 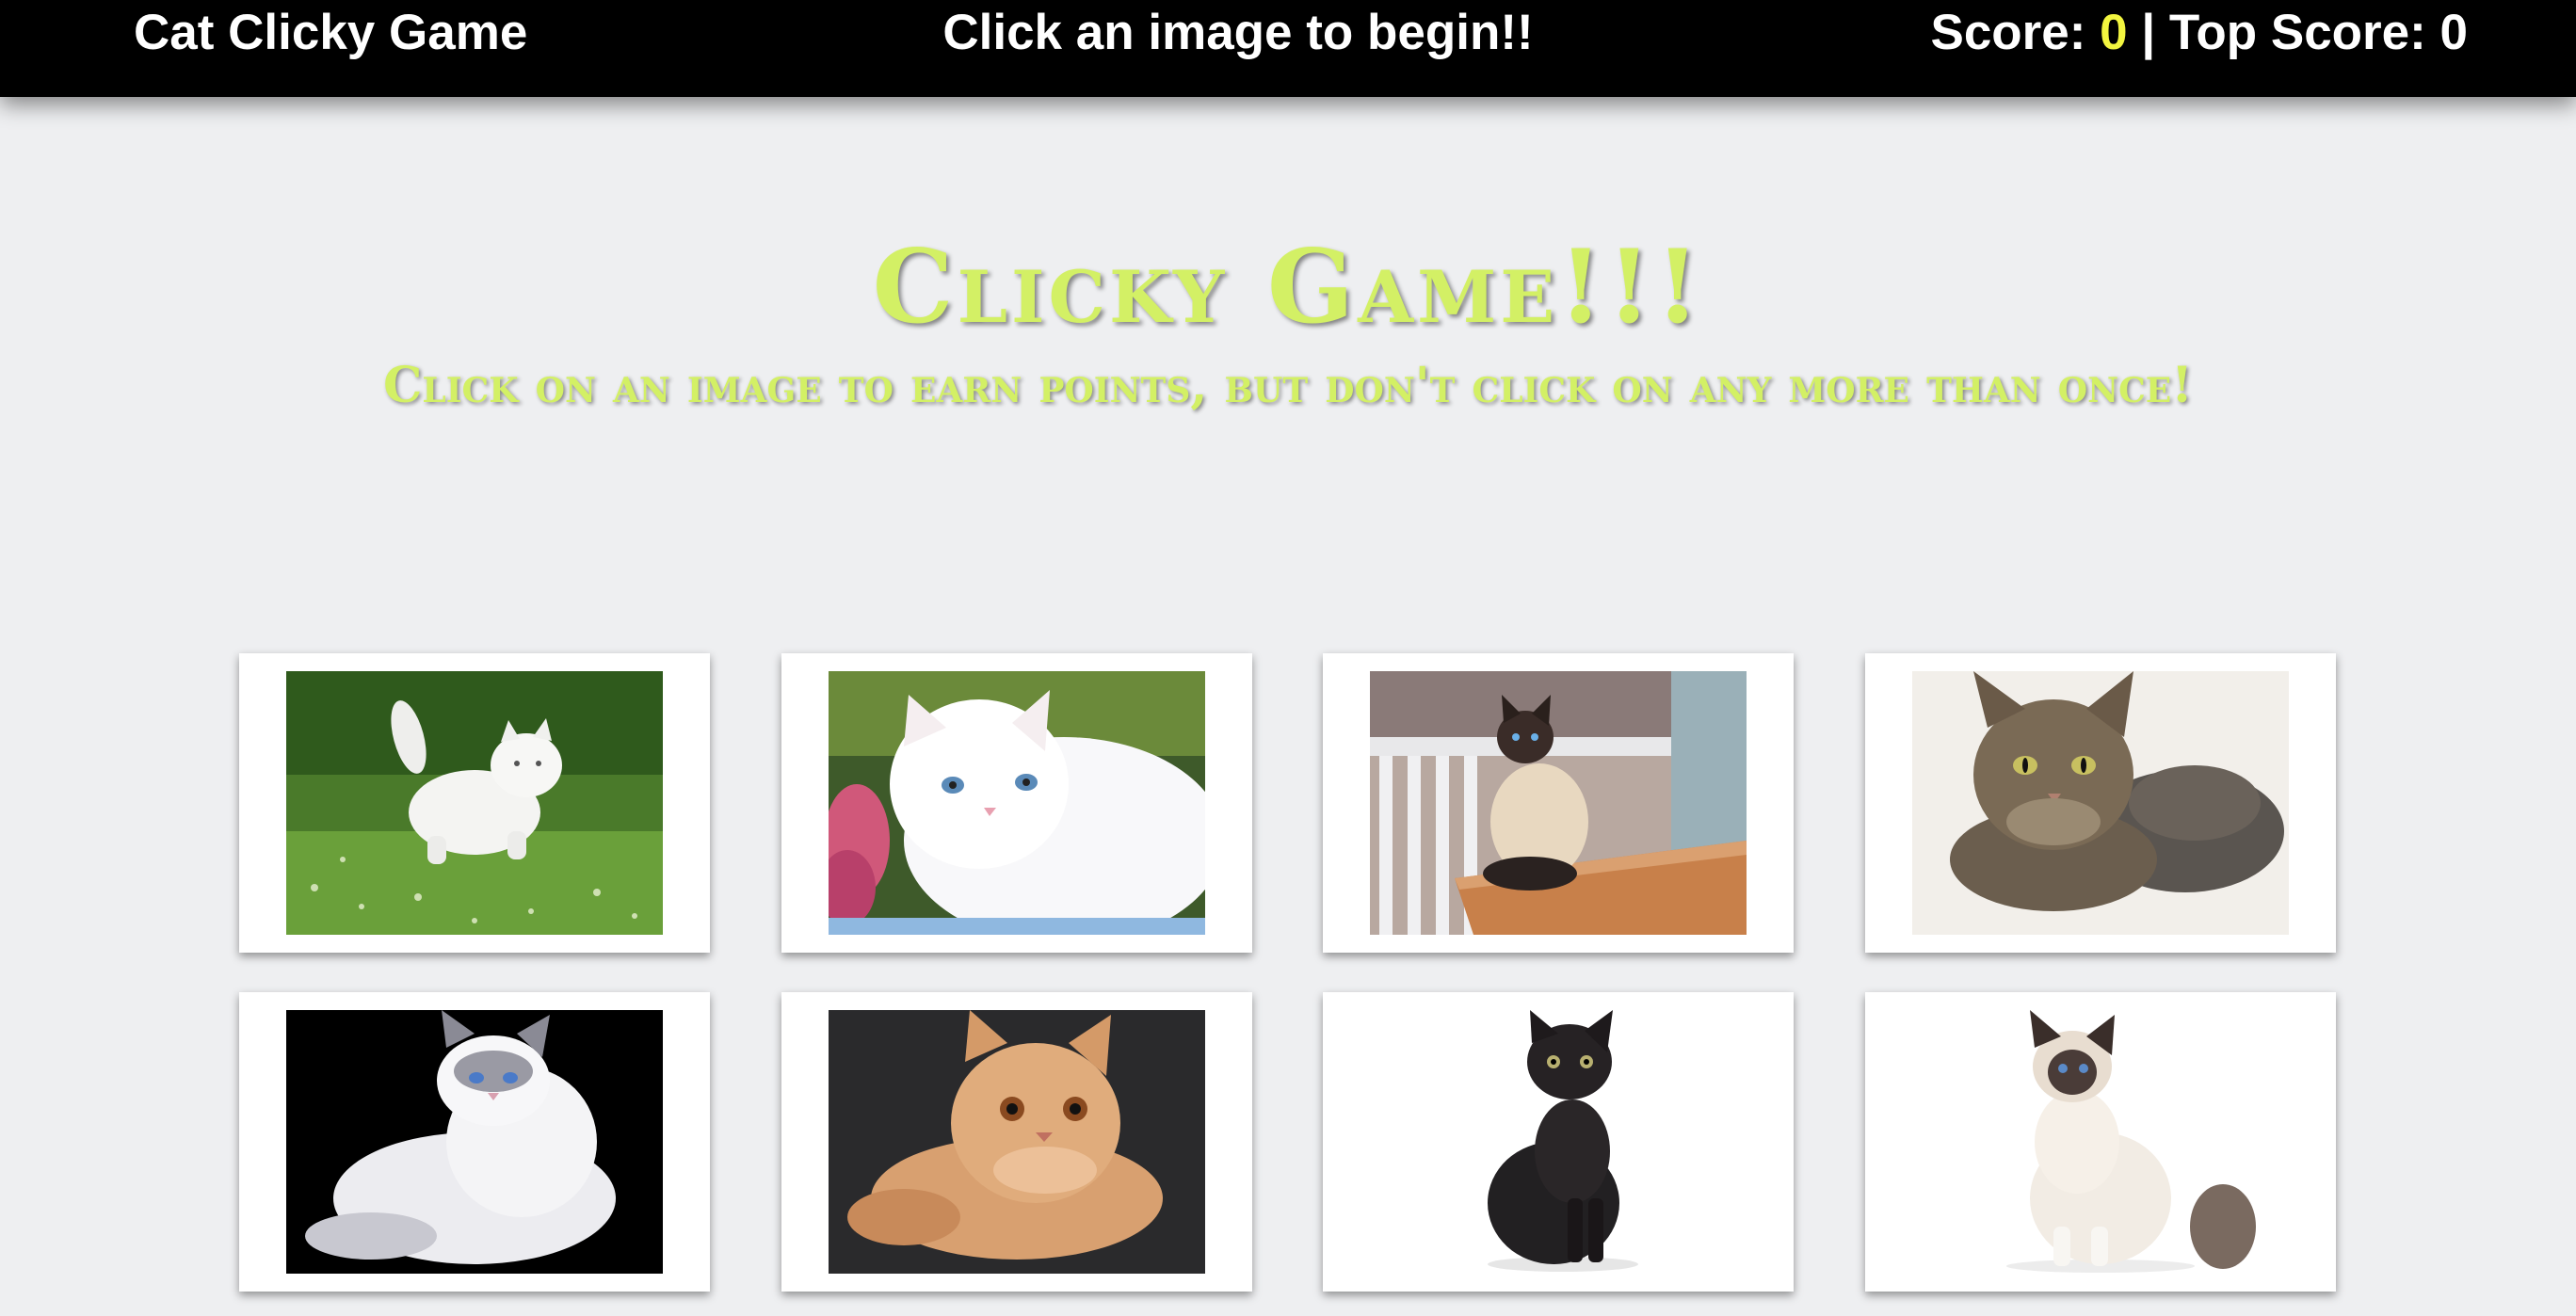 What do you see at coordinates (2114, 32) in the screenshot?
I see `current-score: 0` at bounding box center [2114, 32].